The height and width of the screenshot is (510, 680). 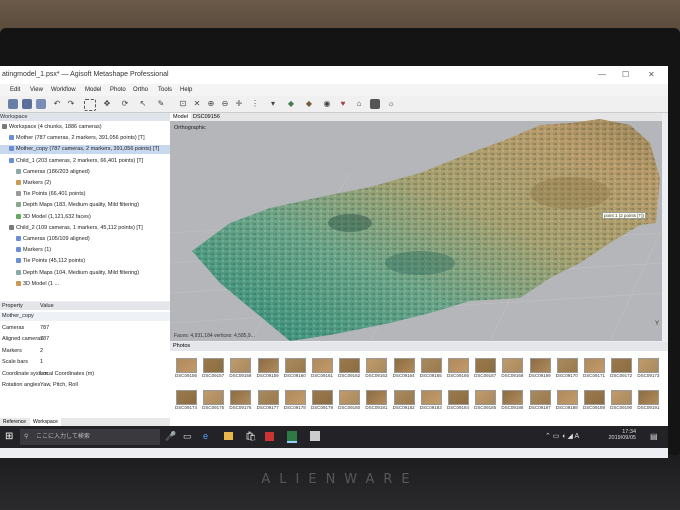 What do you see at coordinates (292, 437) in the screenshot?
I see `metashape-taskbar-icon` at bounding box center [292, 437].